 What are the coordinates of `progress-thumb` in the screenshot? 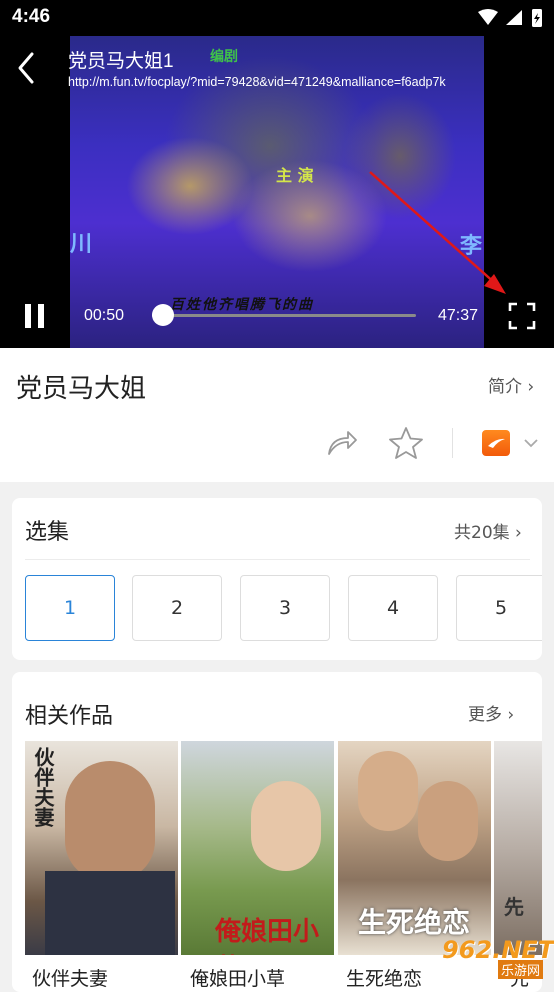 It's located at (162, 315).